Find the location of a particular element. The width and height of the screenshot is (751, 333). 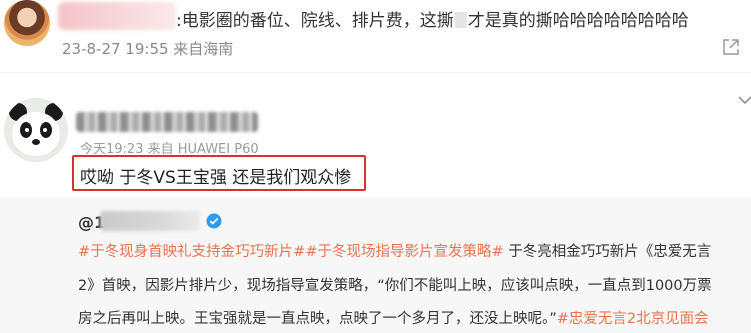

comment-text: 哎呦 于冬VS王宝强 还是我们观众惨 is located at coordinates (216, 178).